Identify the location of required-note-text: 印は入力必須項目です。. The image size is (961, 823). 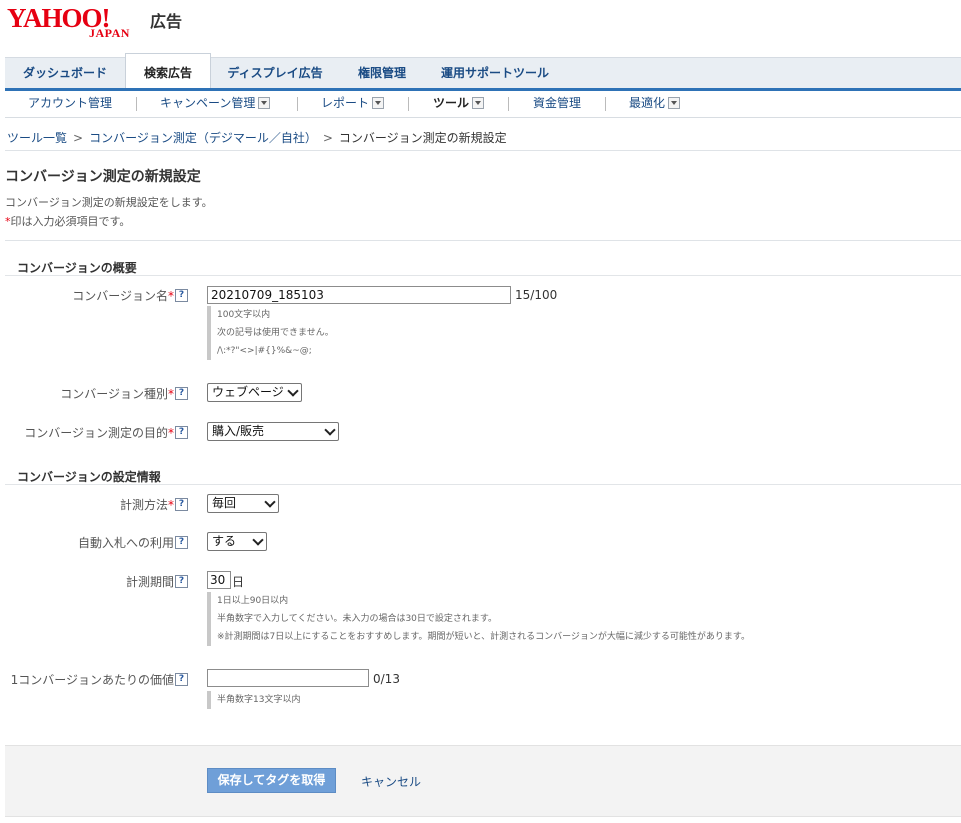
(70, 221).